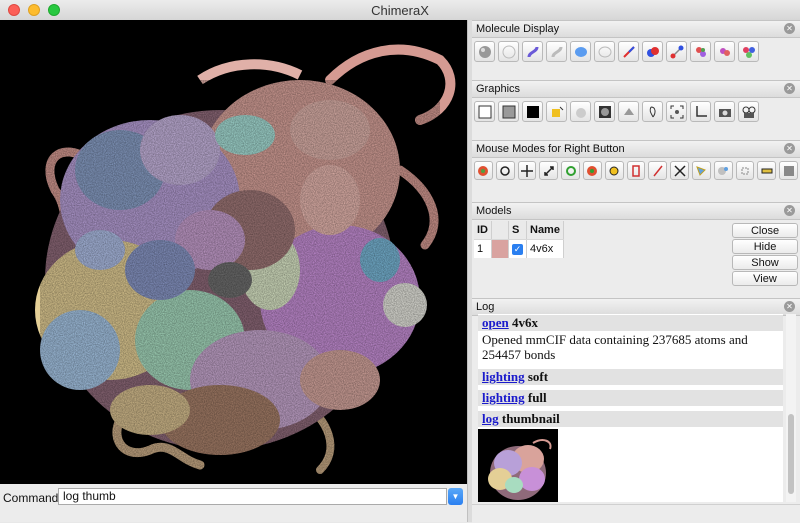 The image size is (800, 523). I want to click on label-icon, so click(658, 170).